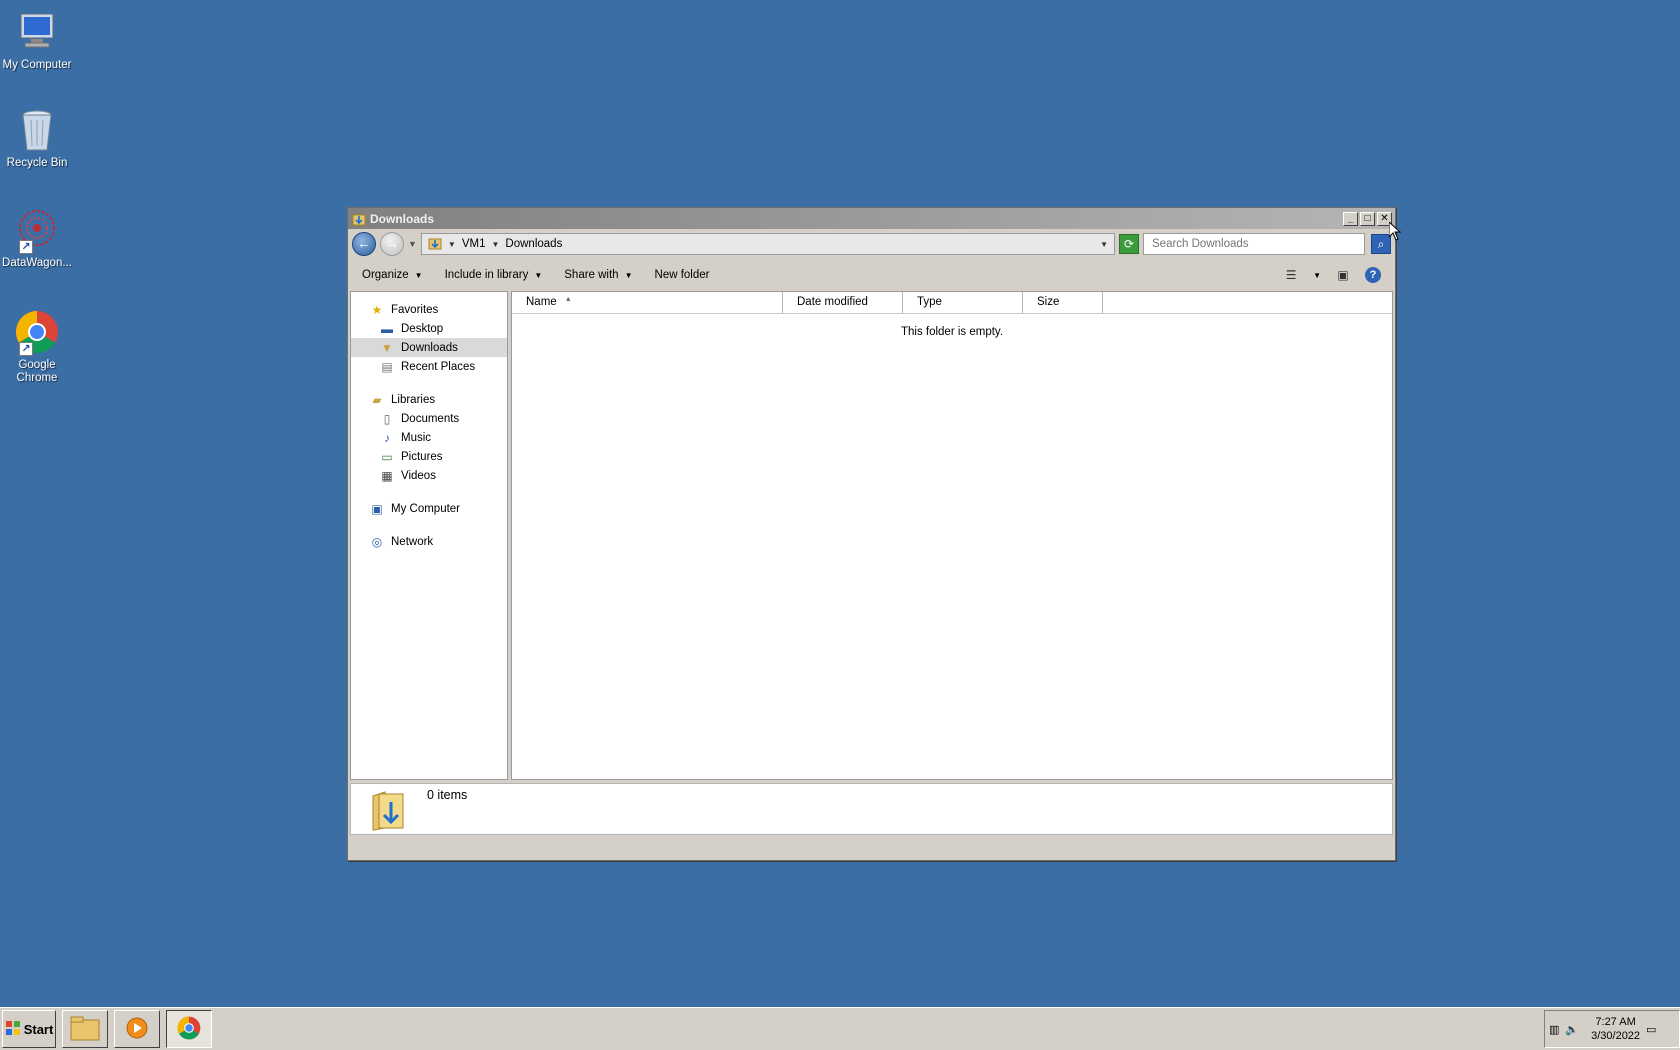 The height and width of the screenshot is (1050, 1680). What do you see at coordinates (1381, 244) in the screenshot?
I see `search-icon: ⌕` at bounding box center [1381, 244].